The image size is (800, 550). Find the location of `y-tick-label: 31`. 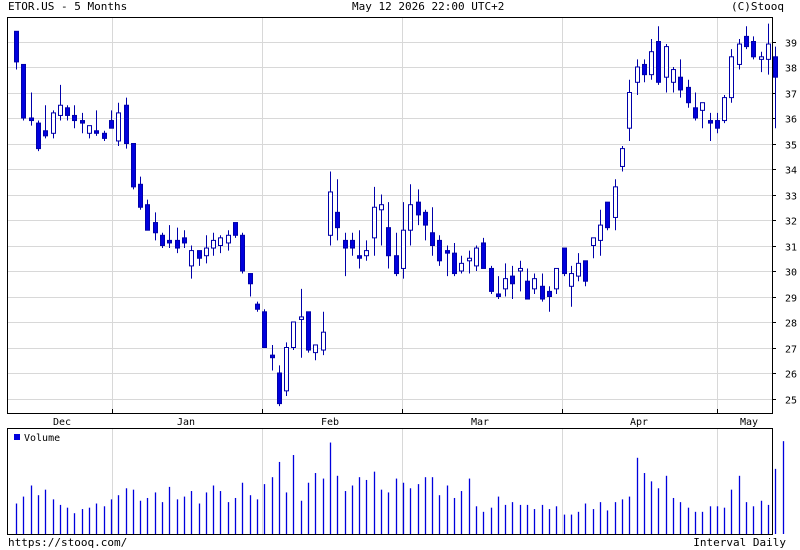

y-tick-label: 31 is located at coordinates (791, 248).